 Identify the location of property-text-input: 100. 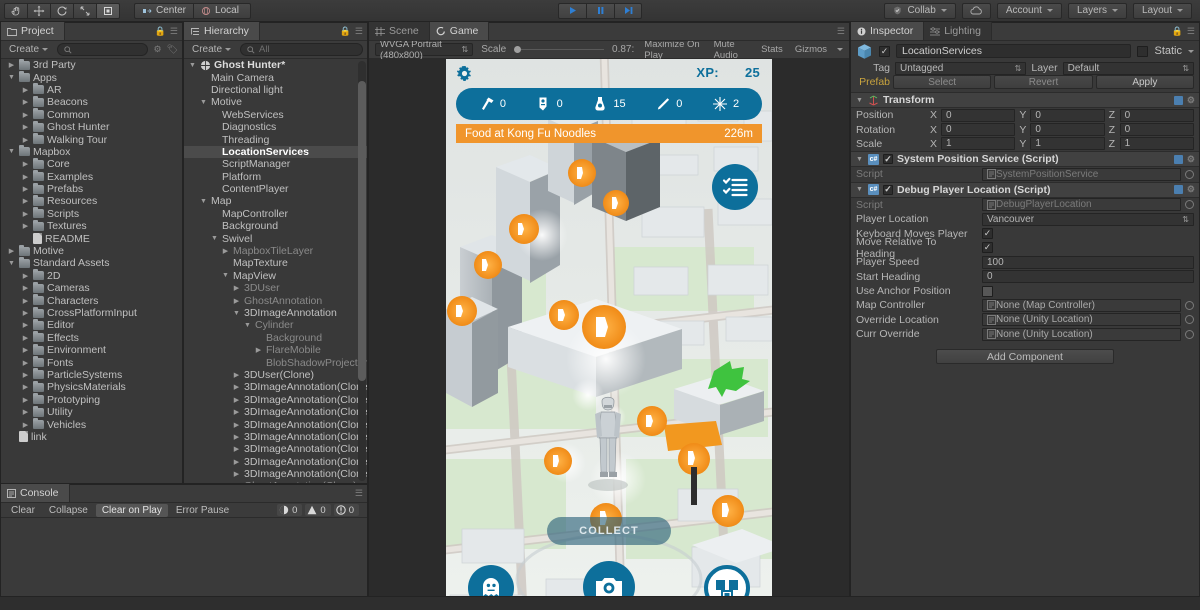
(1088, 262).